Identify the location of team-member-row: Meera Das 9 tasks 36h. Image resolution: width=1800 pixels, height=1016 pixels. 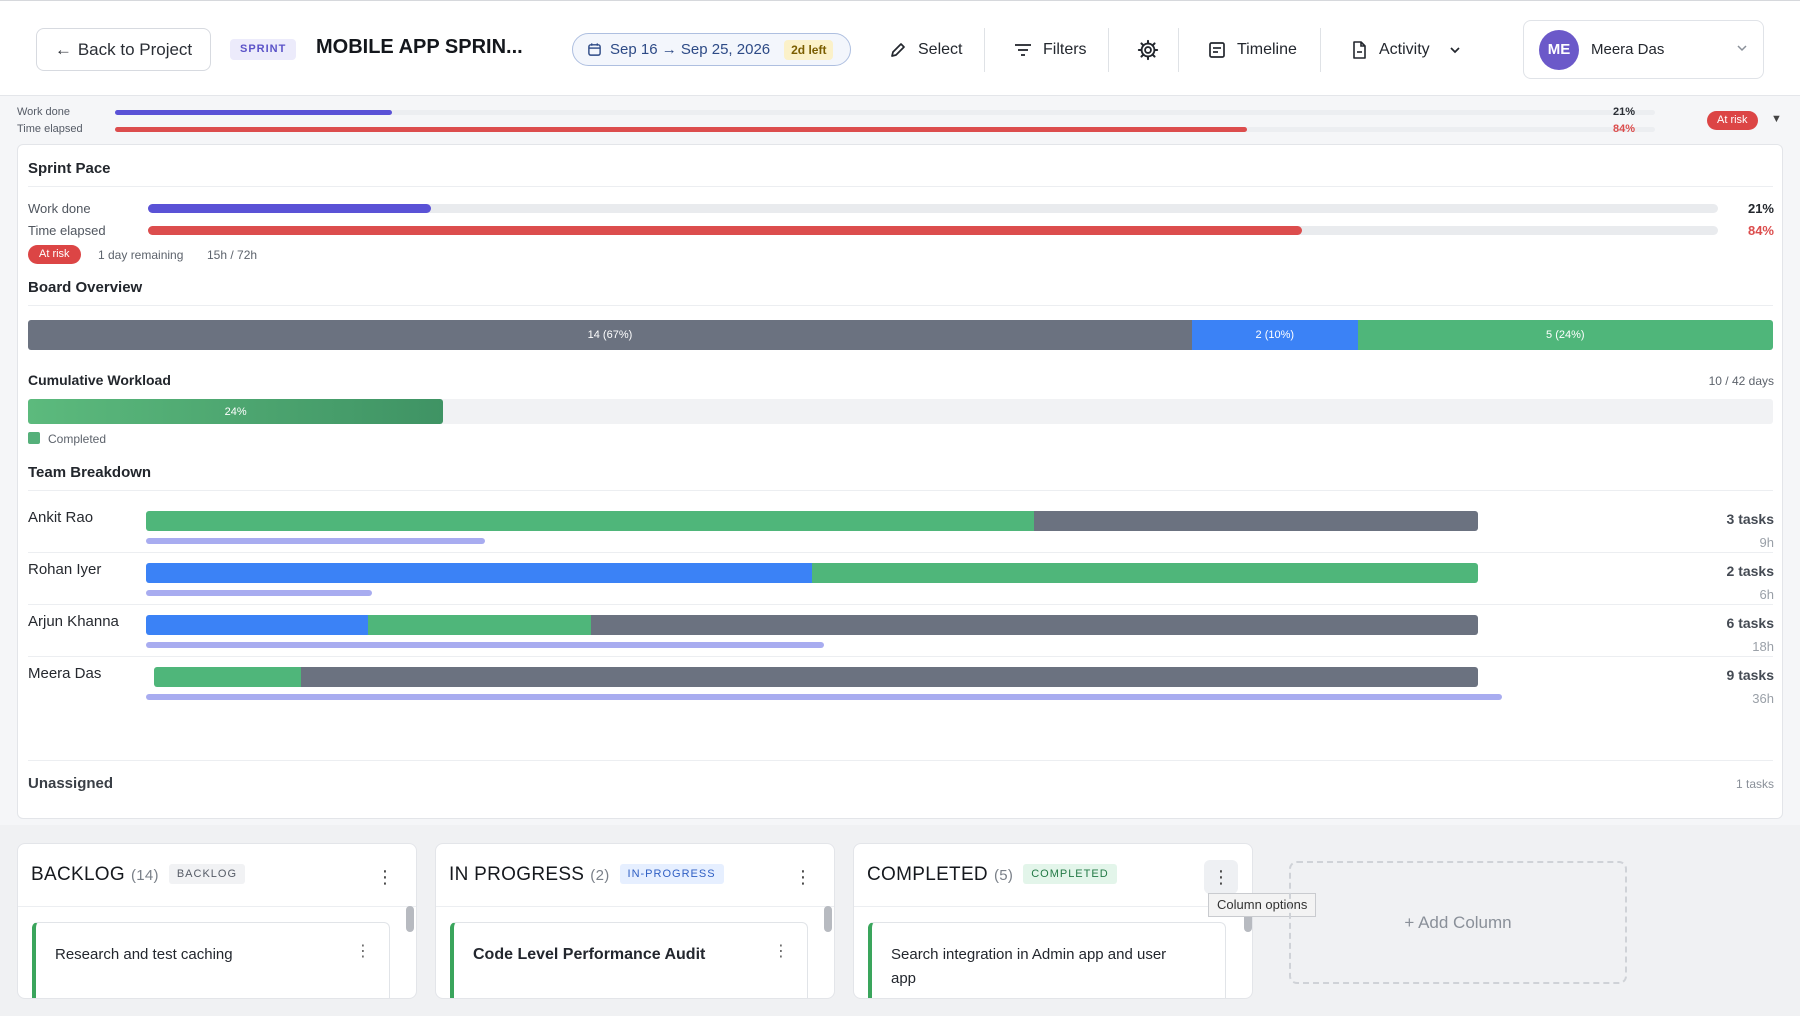
(900, 687).